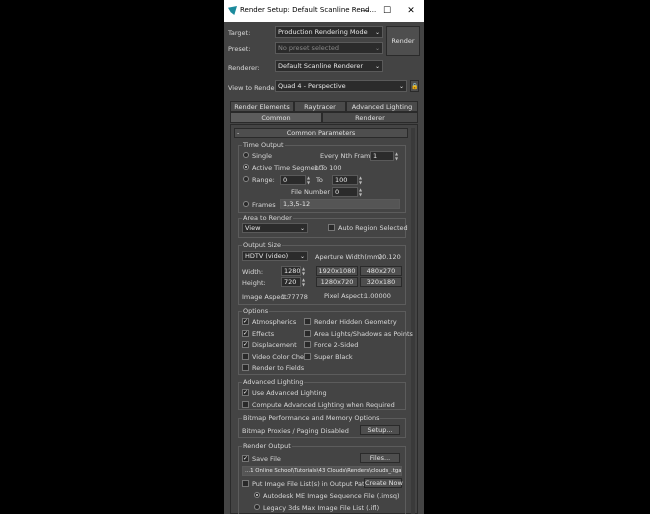  What do you see at coordinates (303, 271) in the screenshot?
I see `width-spinner: ▲ ▼` at bounding box center [303, 271].